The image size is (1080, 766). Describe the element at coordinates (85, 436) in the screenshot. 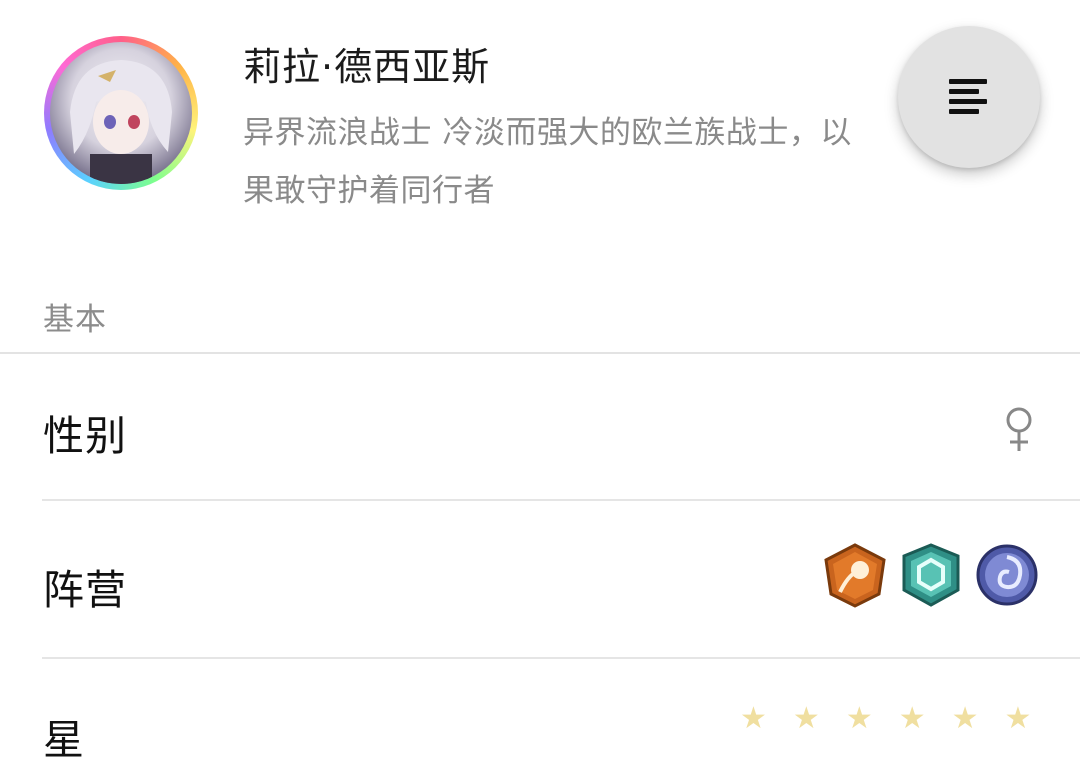

I see `row-label-gender: 性别` at that location.